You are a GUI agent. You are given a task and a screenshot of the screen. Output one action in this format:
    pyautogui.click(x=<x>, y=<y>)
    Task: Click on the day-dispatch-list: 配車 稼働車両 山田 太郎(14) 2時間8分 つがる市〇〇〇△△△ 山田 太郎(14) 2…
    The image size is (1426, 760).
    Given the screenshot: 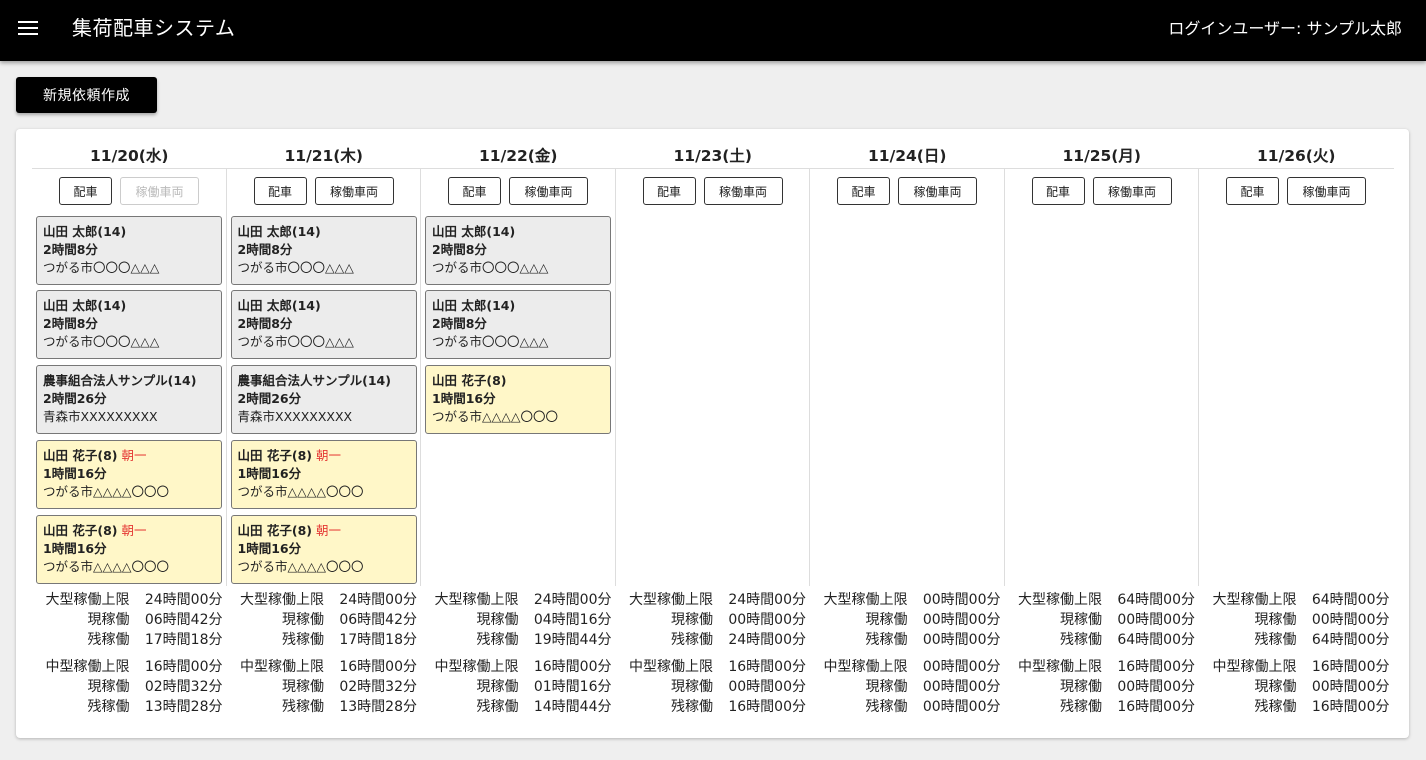 What is the action you would take?
    pyautogui.click(x=129, y=377)
    